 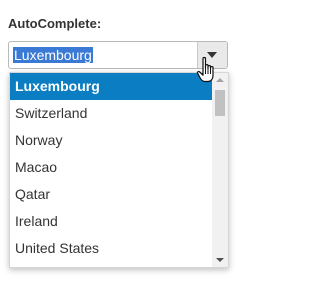 I want to click on list-item-united-states: United States, so click(x=111, y=248).